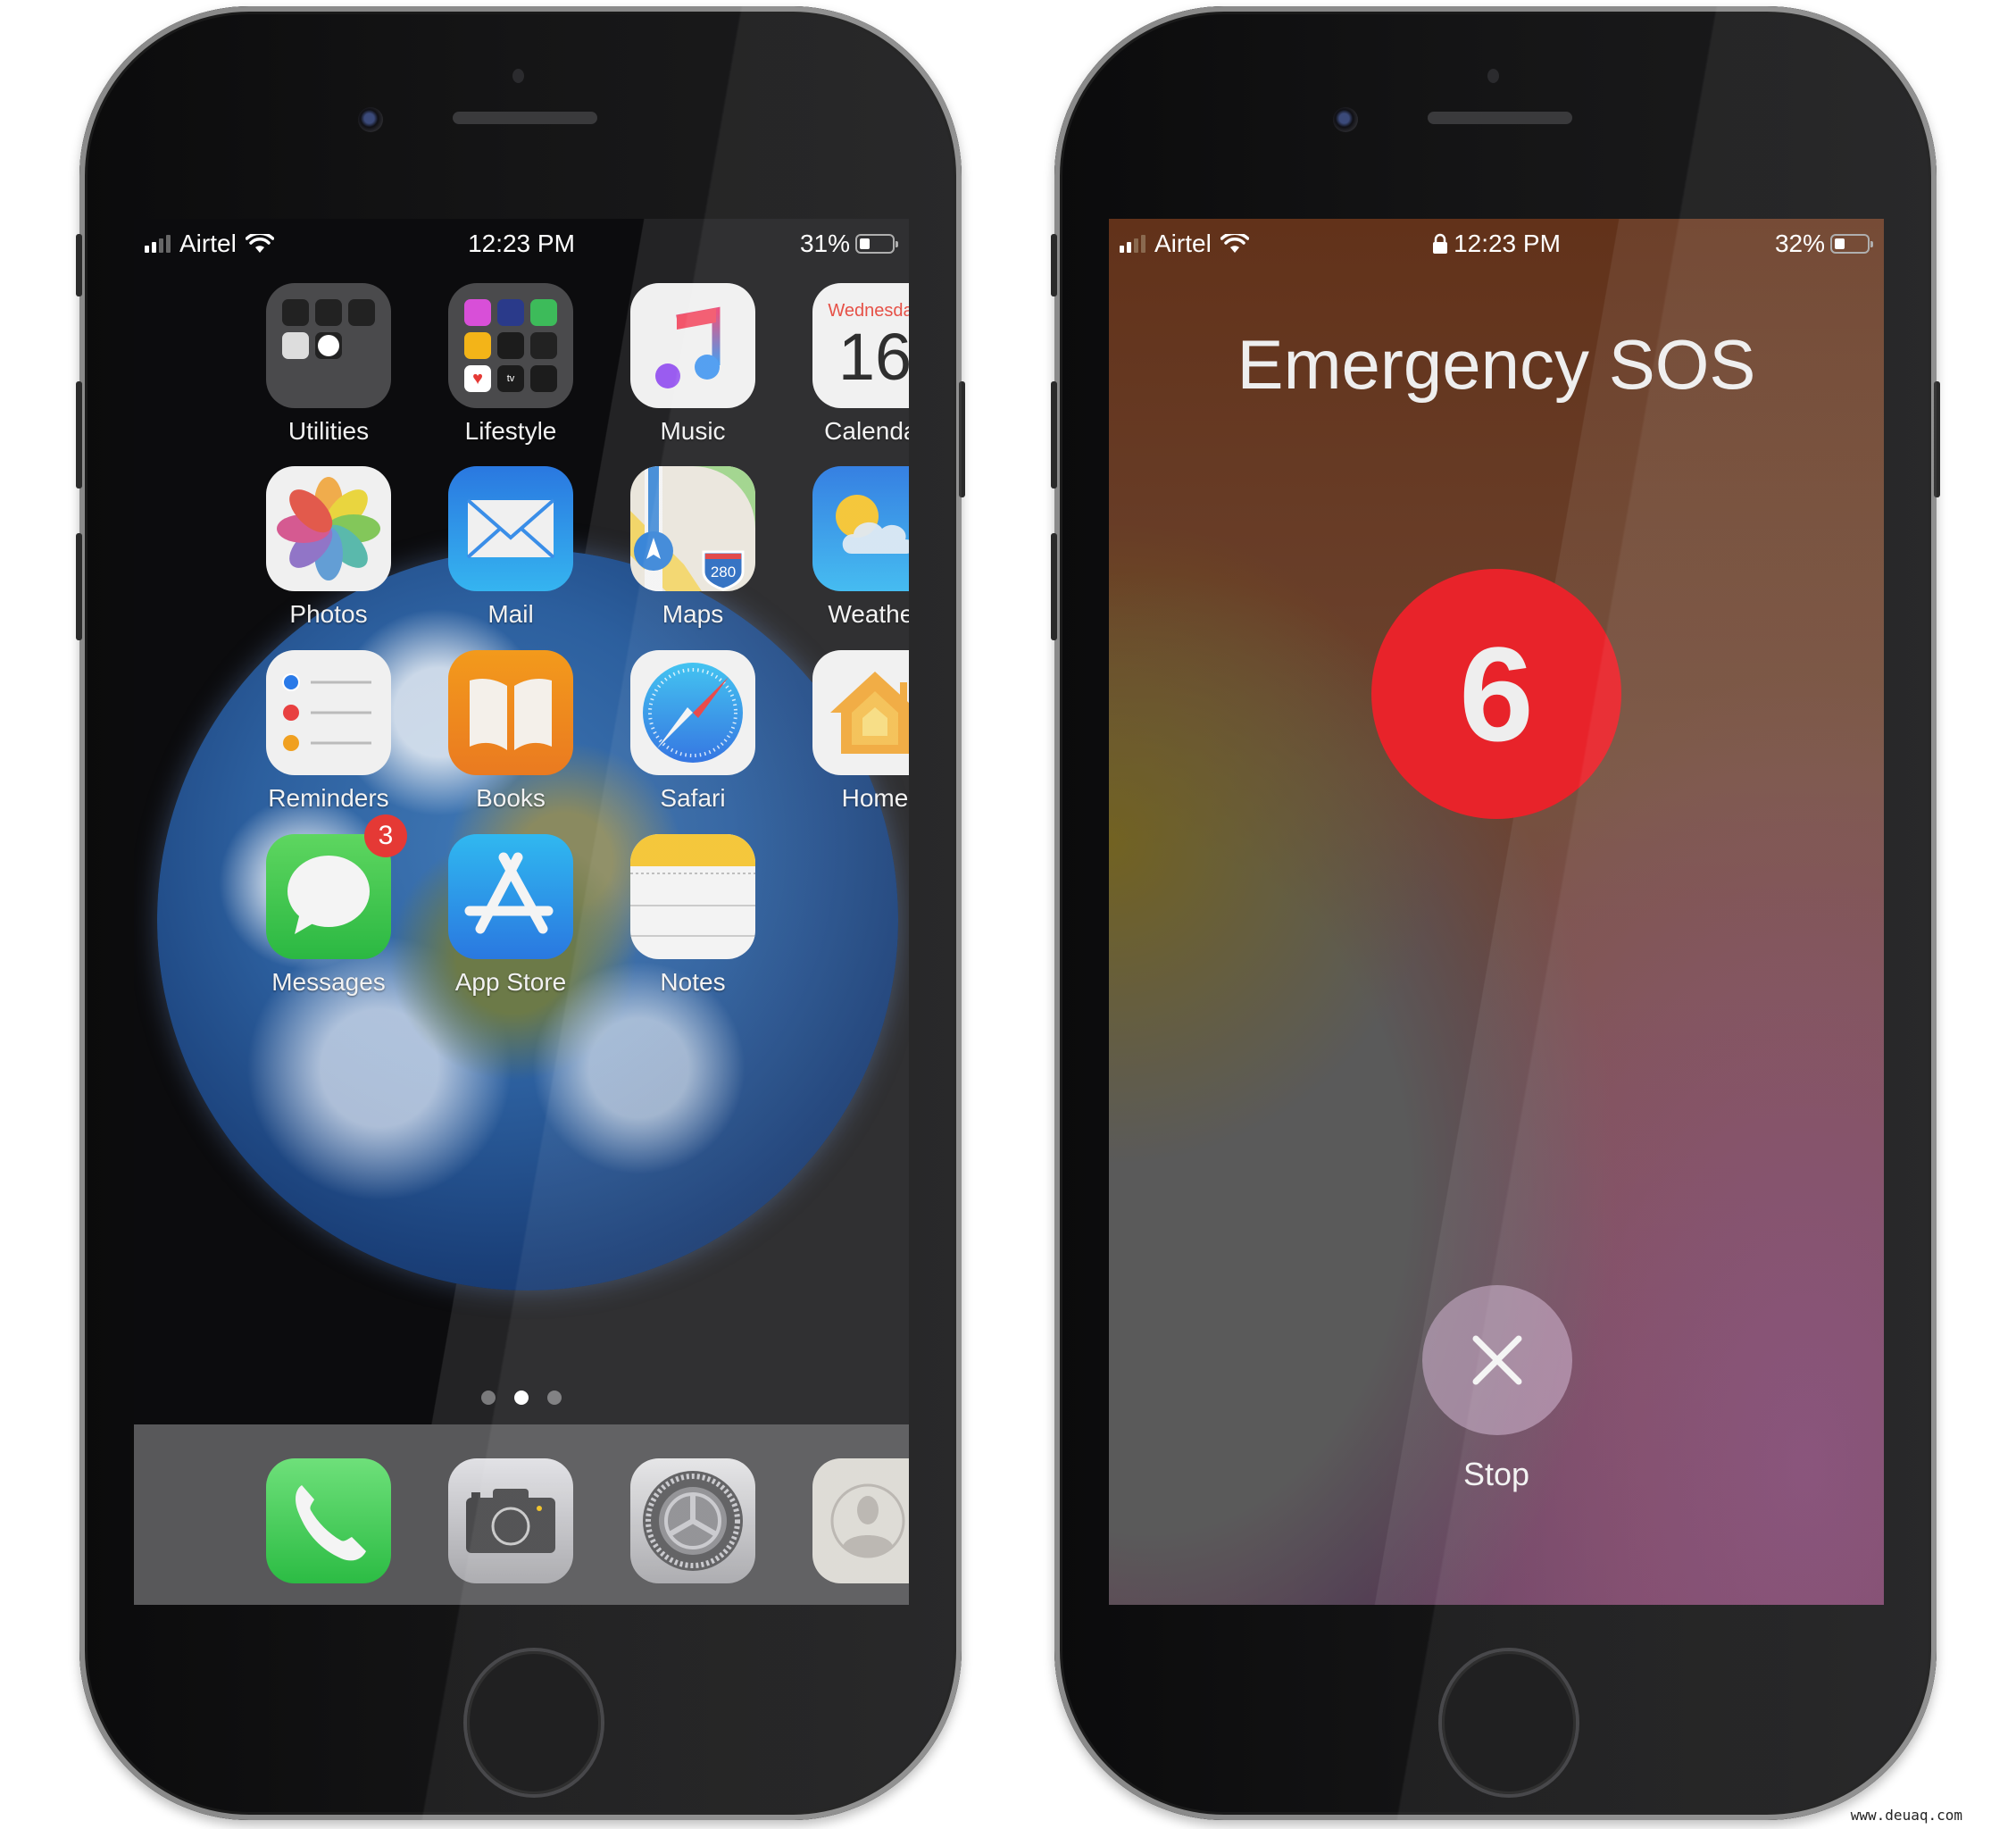  I want to click on voice-memos-icon, so click(295, 312).